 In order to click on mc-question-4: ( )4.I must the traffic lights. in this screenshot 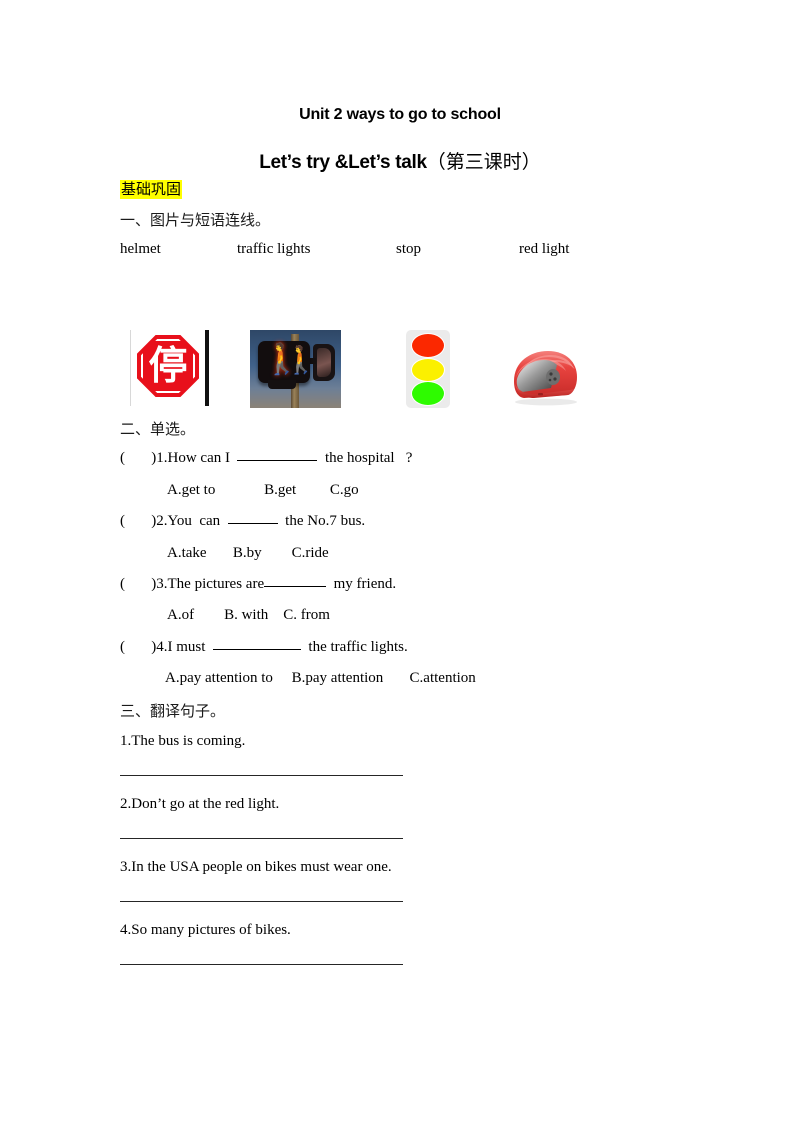, I will do `click(264, 647)`.